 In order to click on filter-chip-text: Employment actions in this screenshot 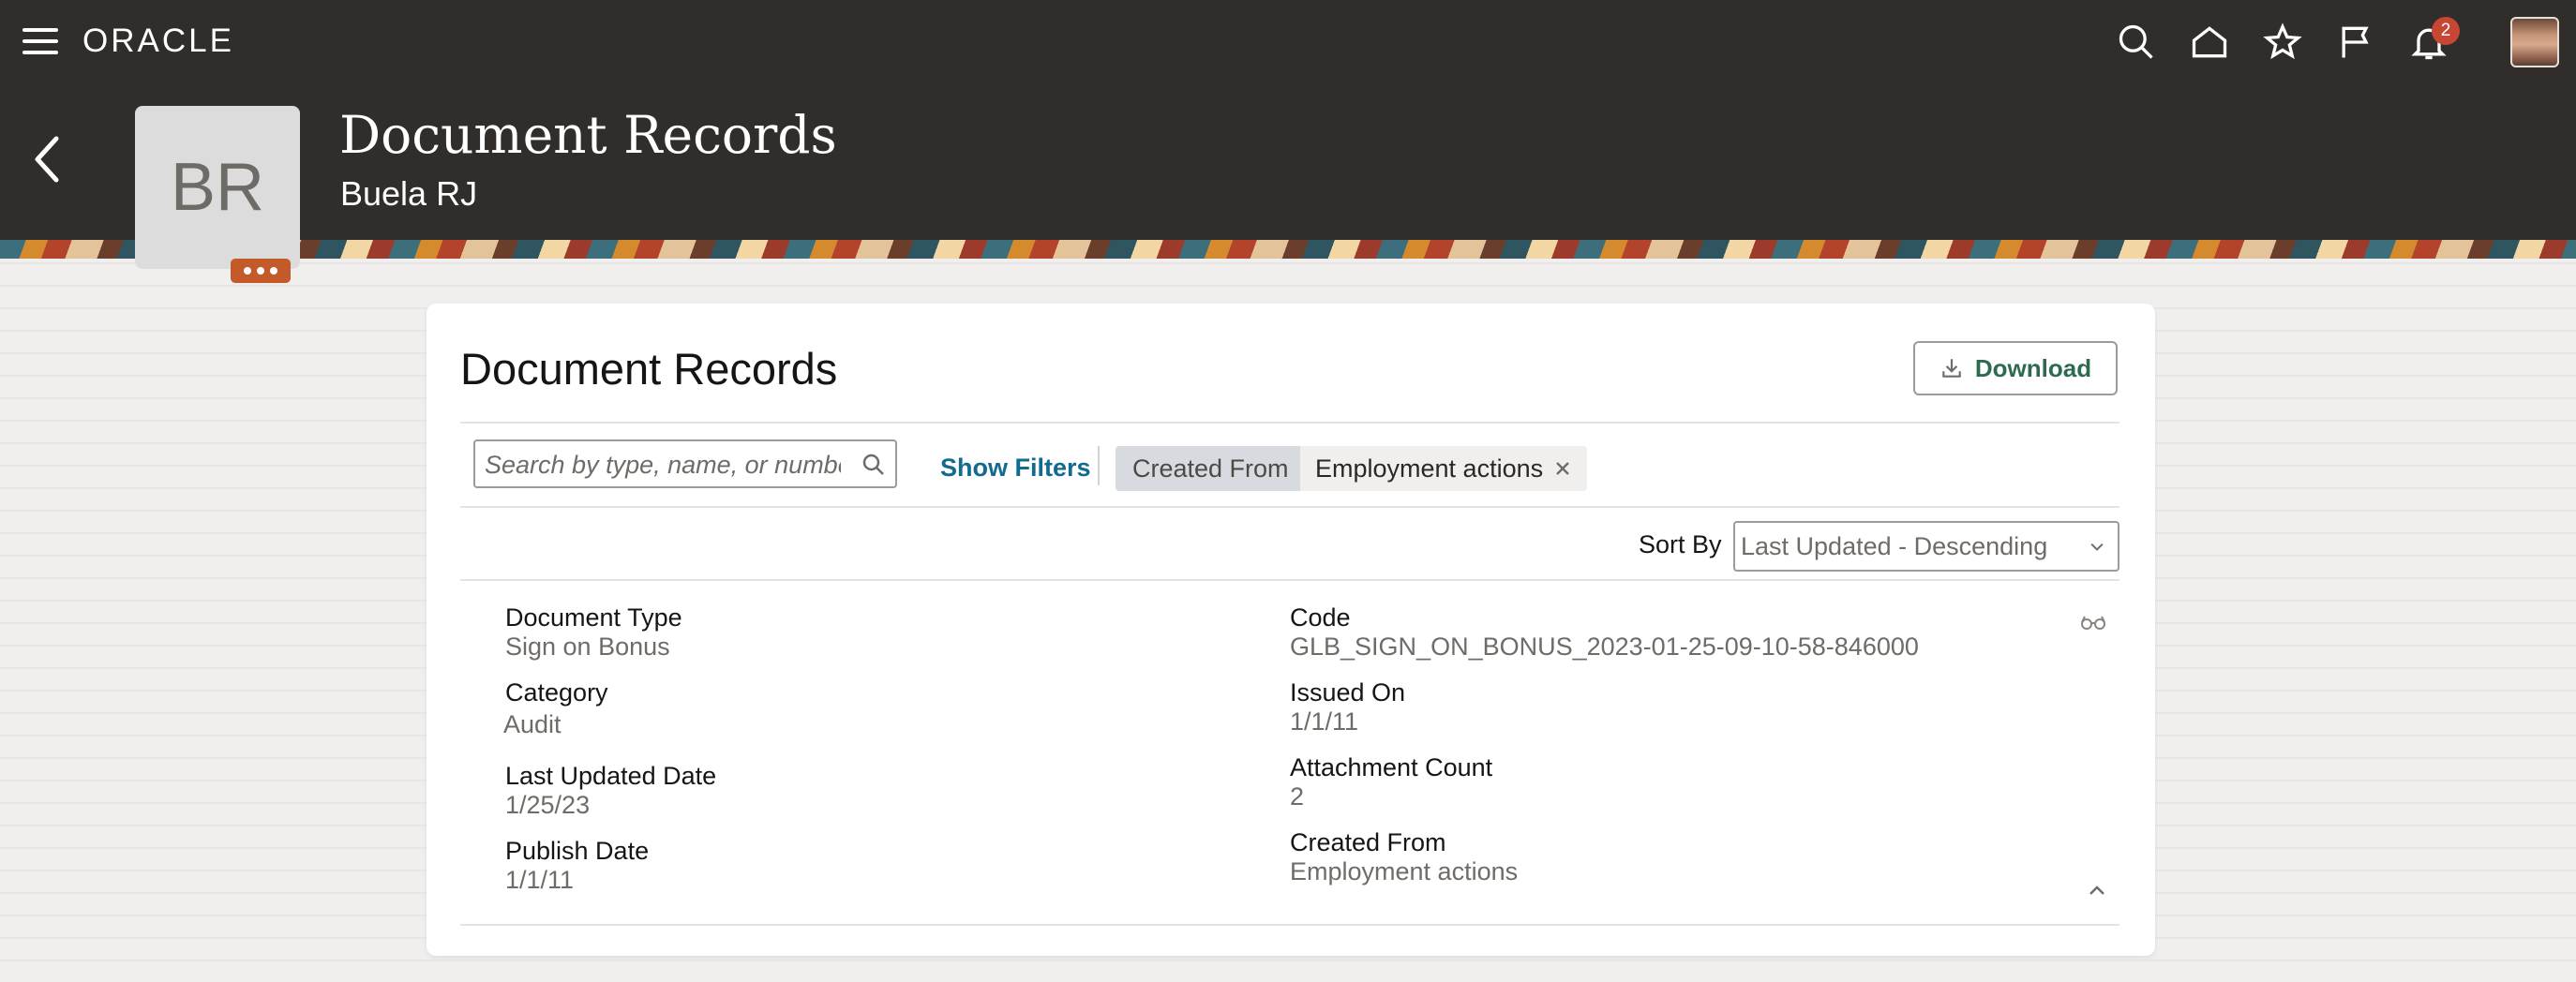, I will do `click(1430, 469)`.